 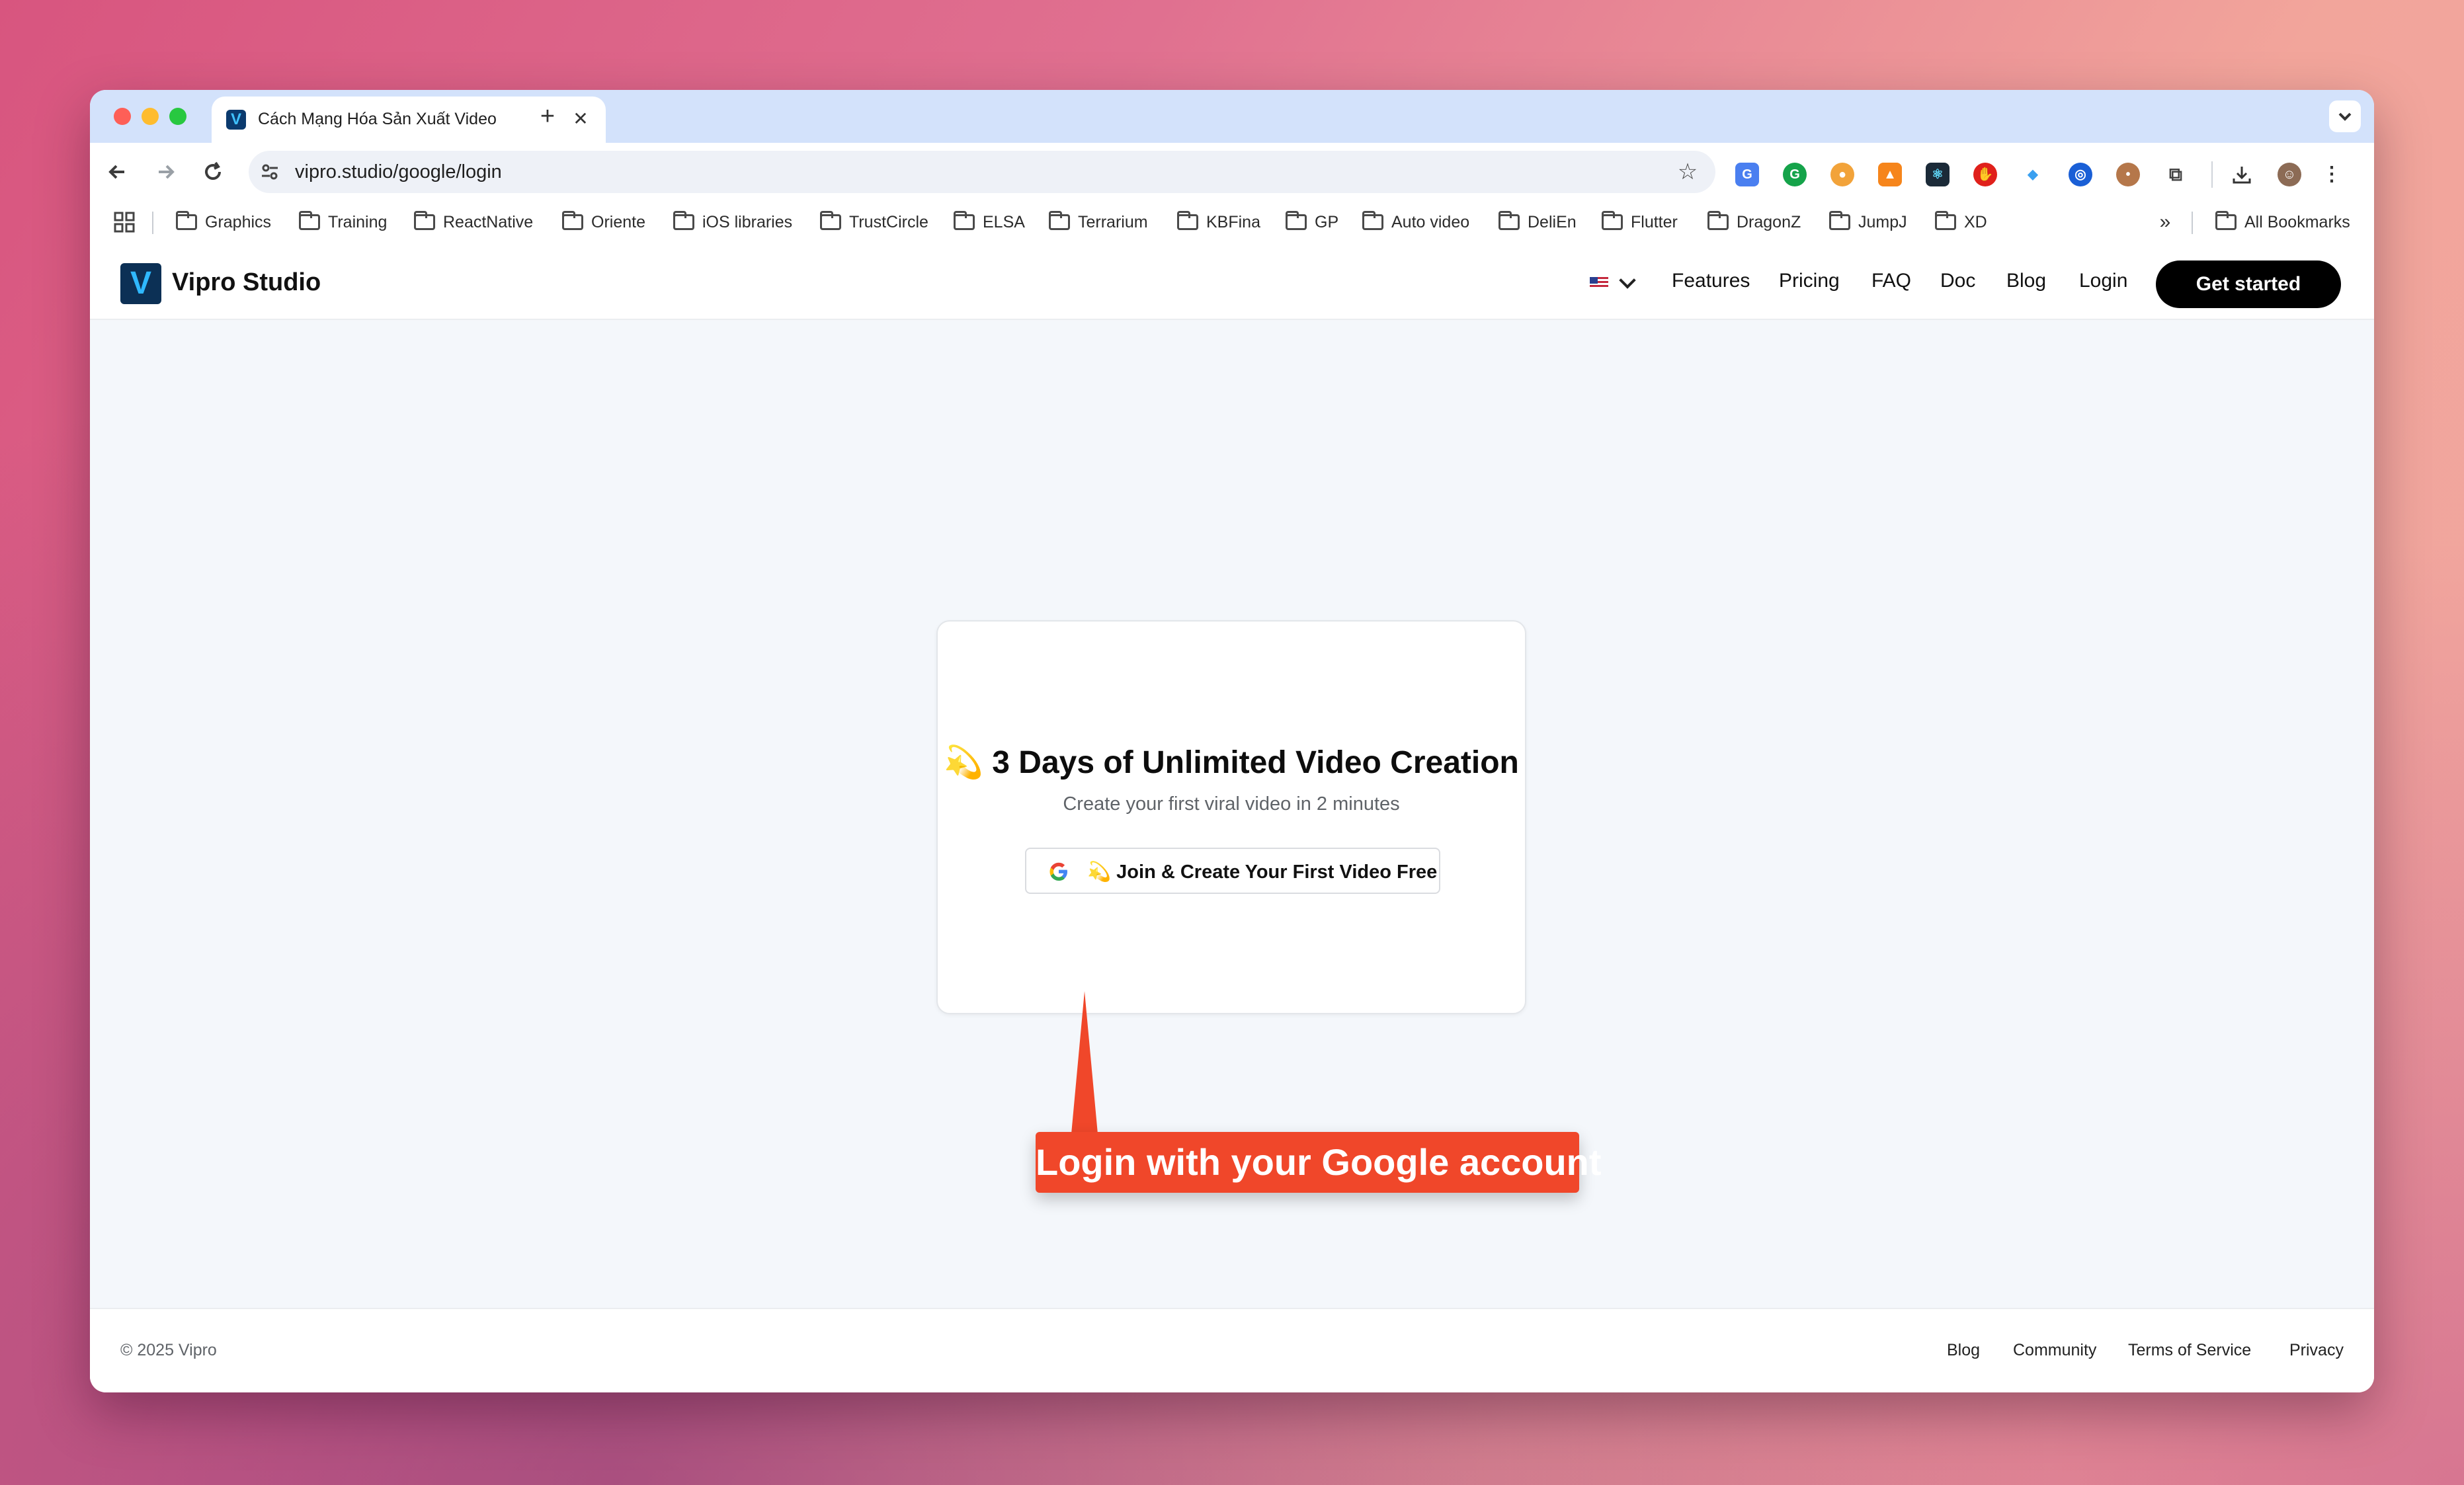 I want to click on reload-icon, so click(x=213, y=172).